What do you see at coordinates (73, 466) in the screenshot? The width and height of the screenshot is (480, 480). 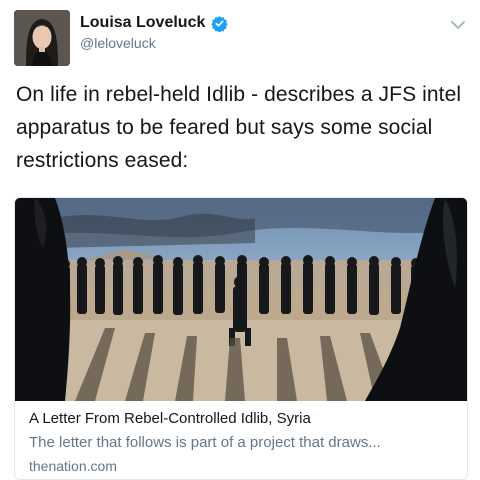 I see `card-domain: thenation.com` at bounding box center [73, 466].